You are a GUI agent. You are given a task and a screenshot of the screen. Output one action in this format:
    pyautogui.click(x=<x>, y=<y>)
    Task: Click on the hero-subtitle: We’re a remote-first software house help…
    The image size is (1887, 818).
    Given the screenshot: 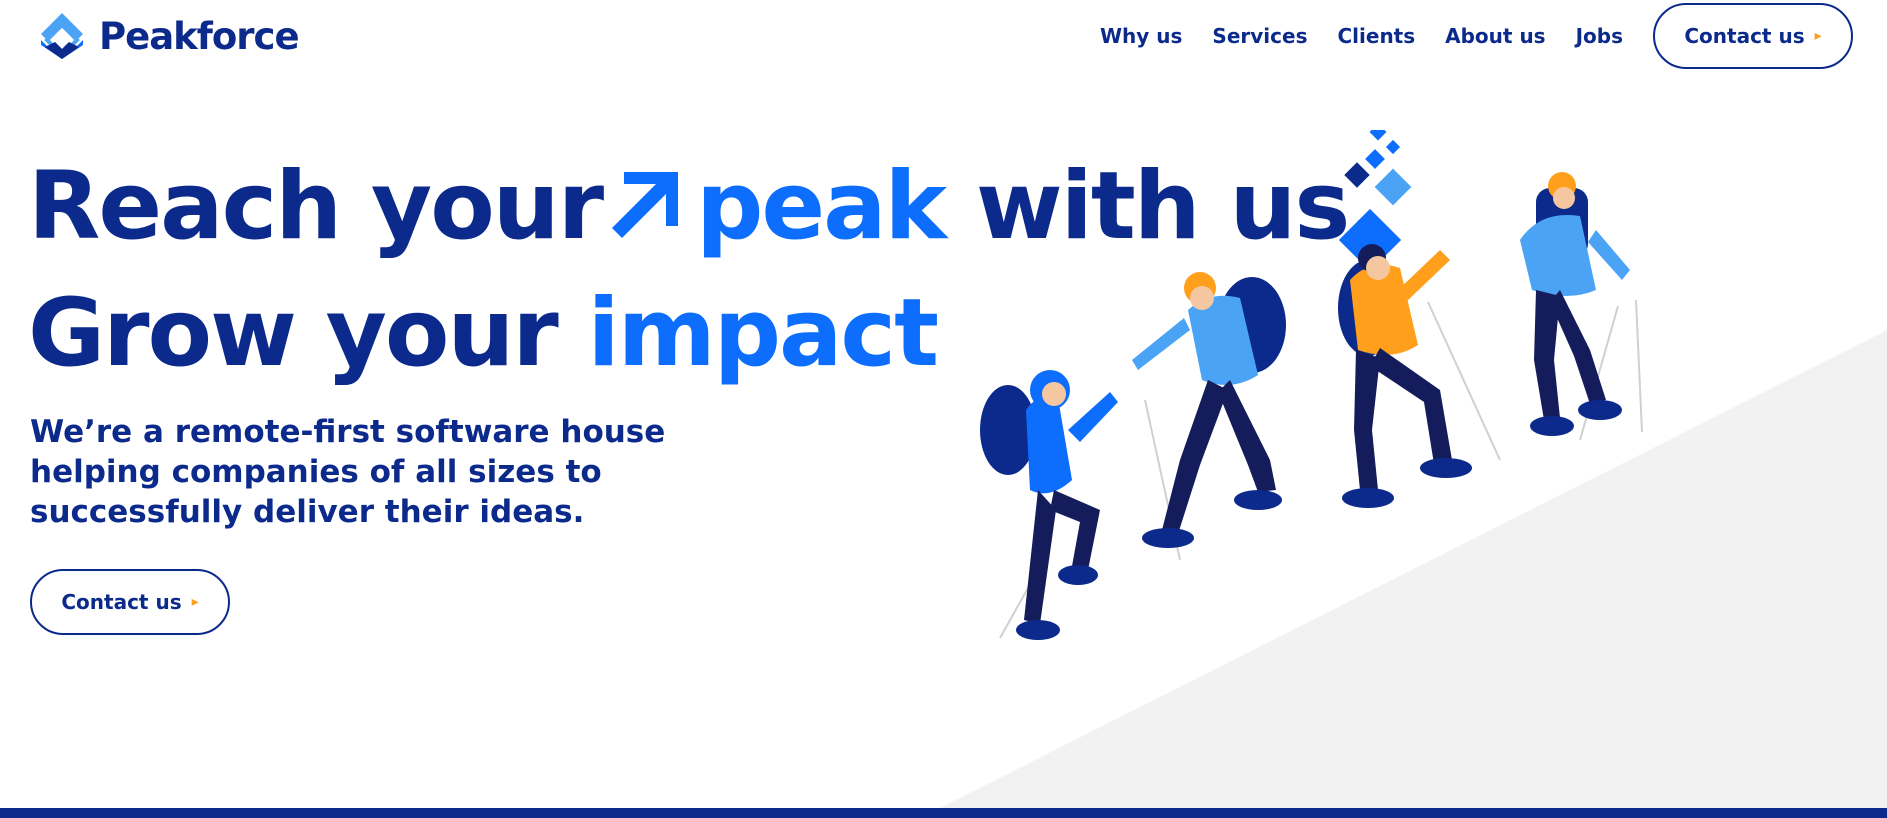 What is the action you would take?
    pyautogui.click(x=348, y=472)
    